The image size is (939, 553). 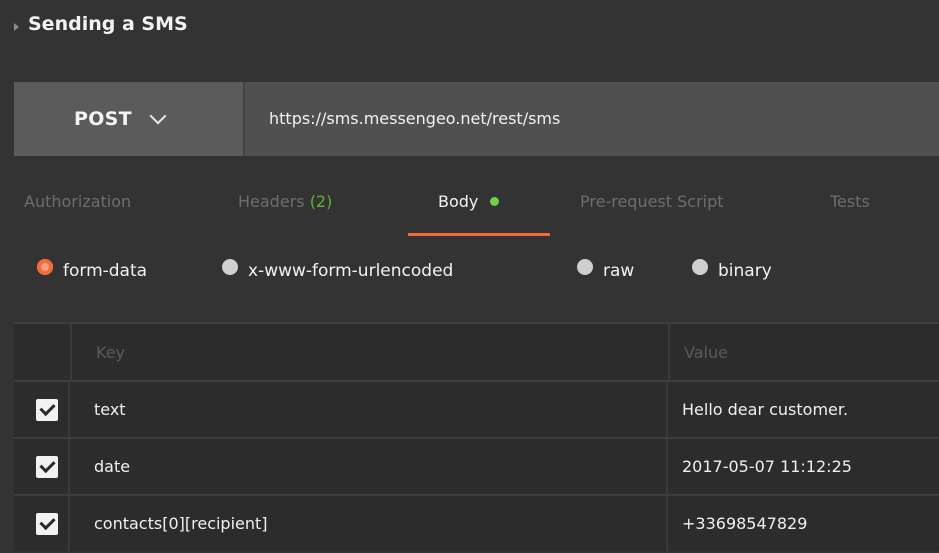 What do you see at coordinates (765, 409) in the screenshot?
I see `value-text: Hello dear customer.` at bounding box center [765, 409].